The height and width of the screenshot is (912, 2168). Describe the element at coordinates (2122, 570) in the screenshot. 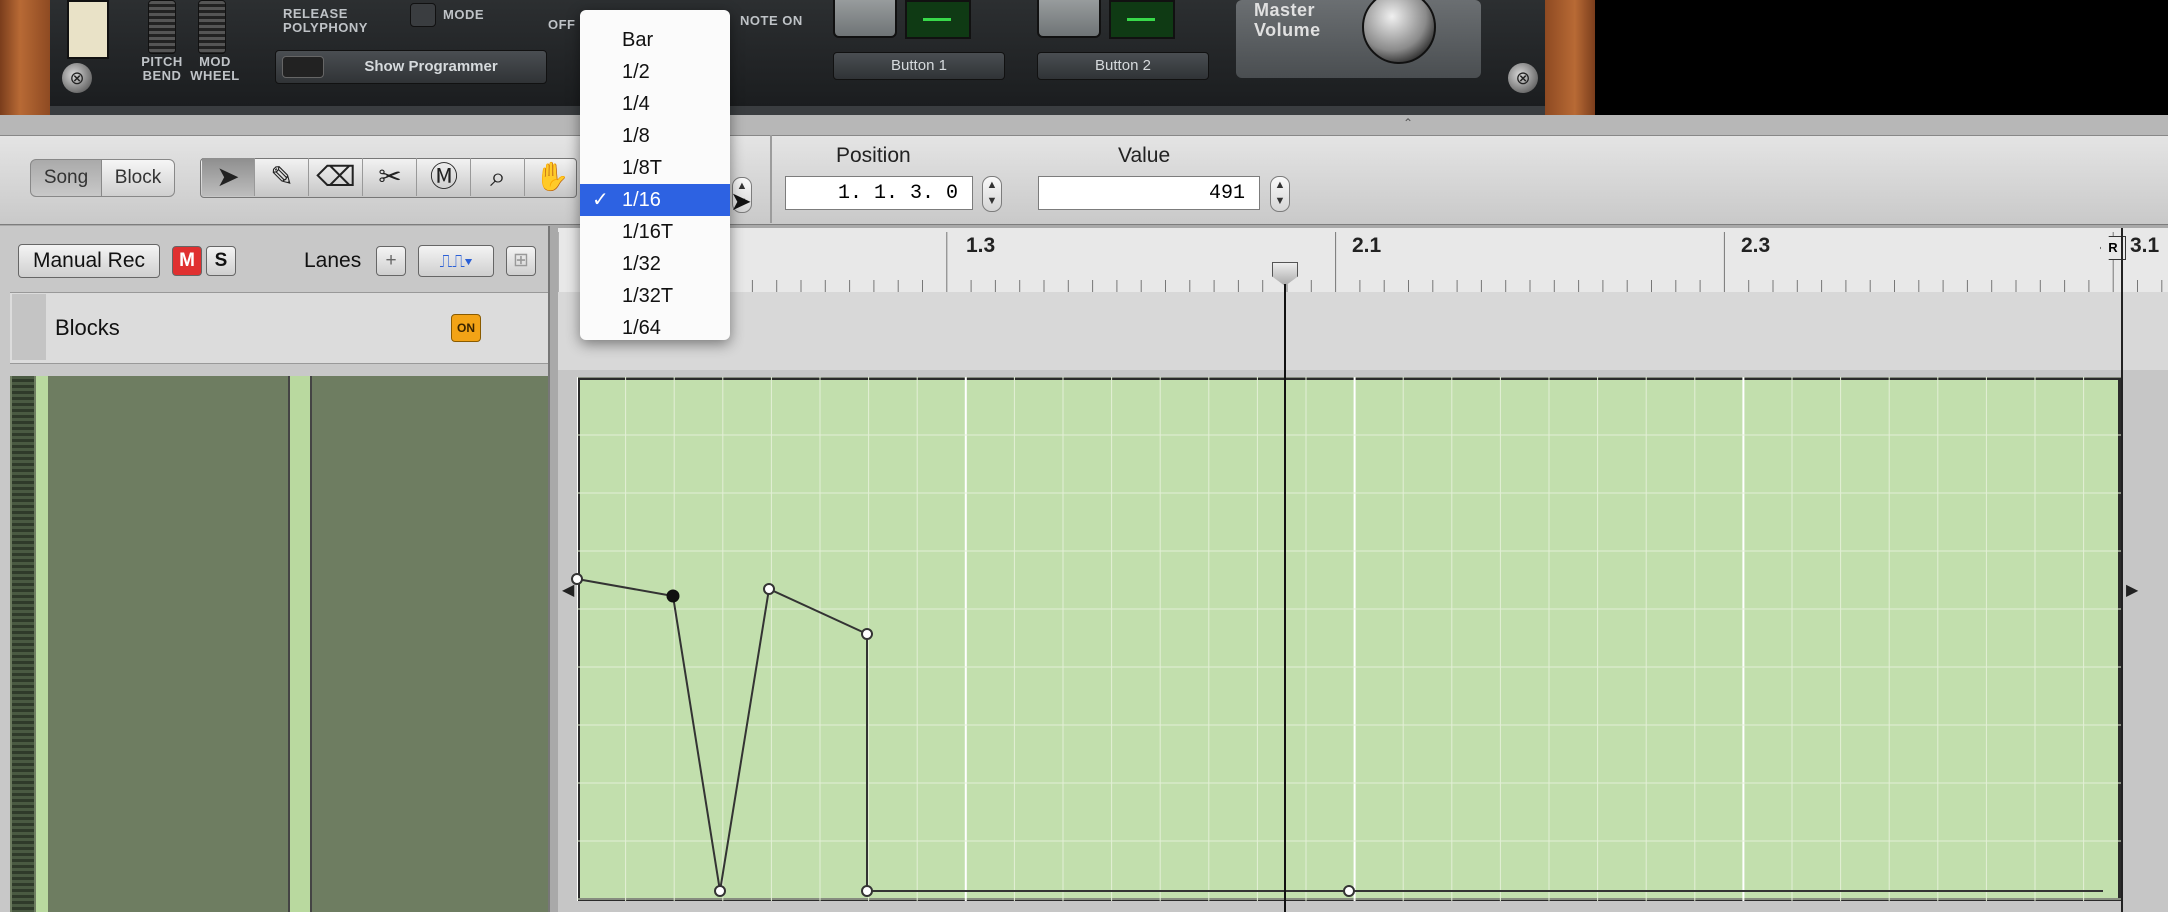

I see `right-locator-line` at that location.